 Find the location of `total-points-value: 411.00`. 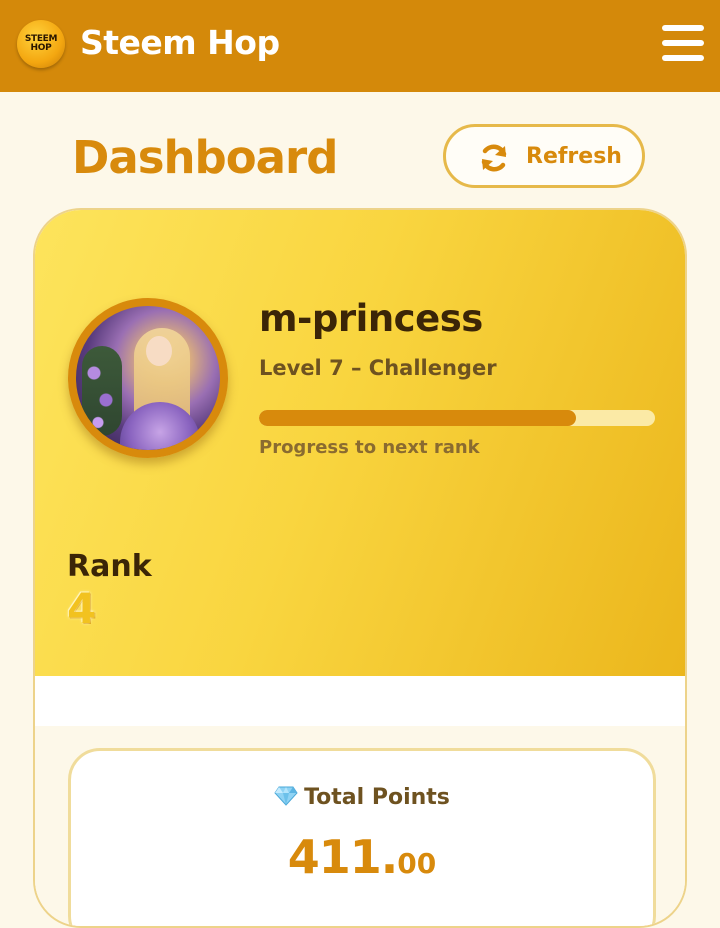

total-points-value: 411.00 is located at coordinates (362, 860).